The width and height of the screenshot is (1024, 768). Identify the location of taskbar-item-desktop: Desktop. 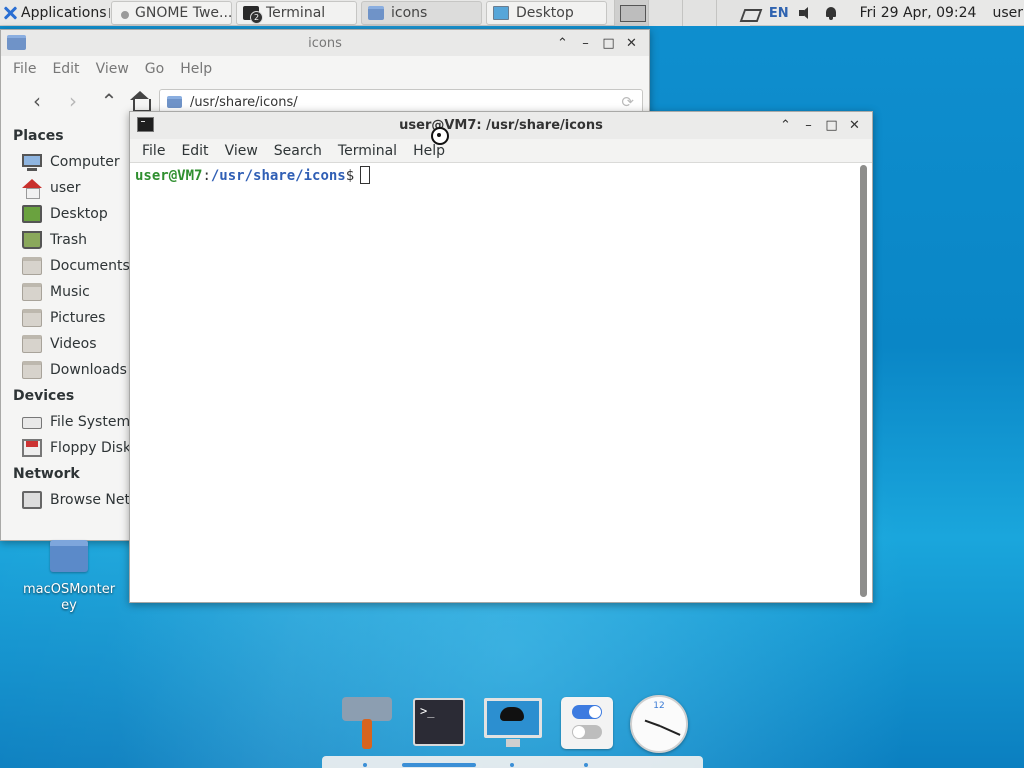
(546, 13).